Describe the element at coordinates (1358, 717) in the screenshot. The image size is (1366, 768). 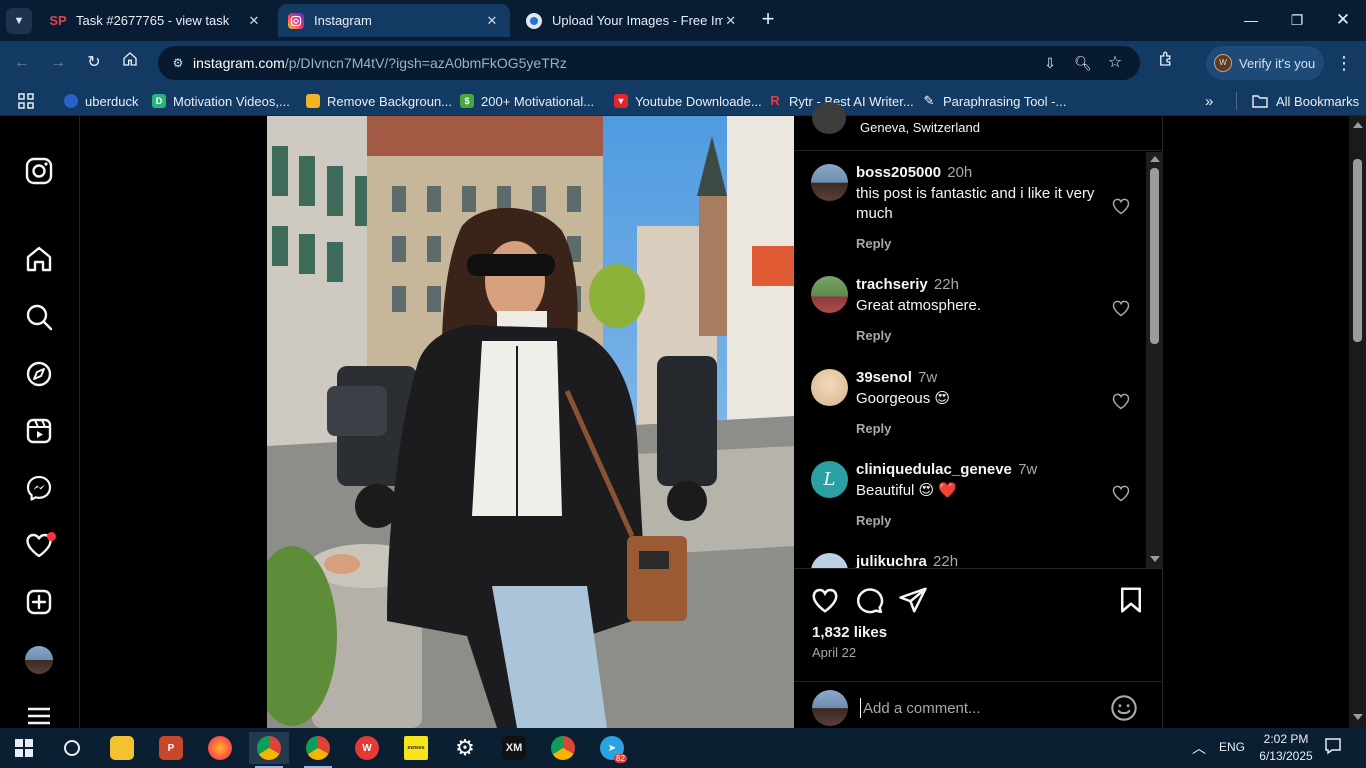
I see `page-scroll-down-arrow-icon` at that location.